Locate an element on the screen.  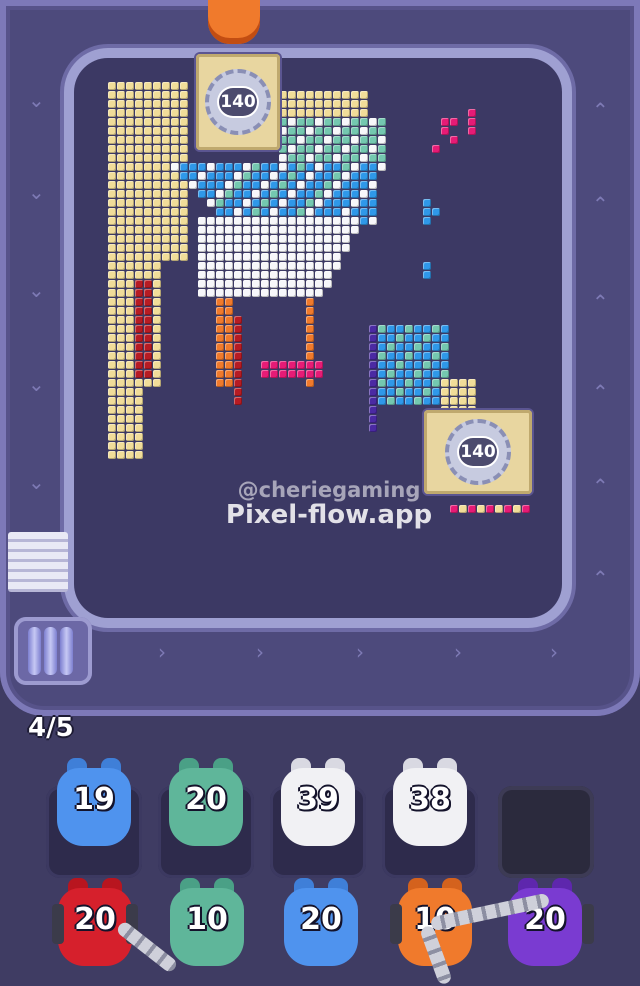
queue-slot: 20 is located at coordinates (206, 818).